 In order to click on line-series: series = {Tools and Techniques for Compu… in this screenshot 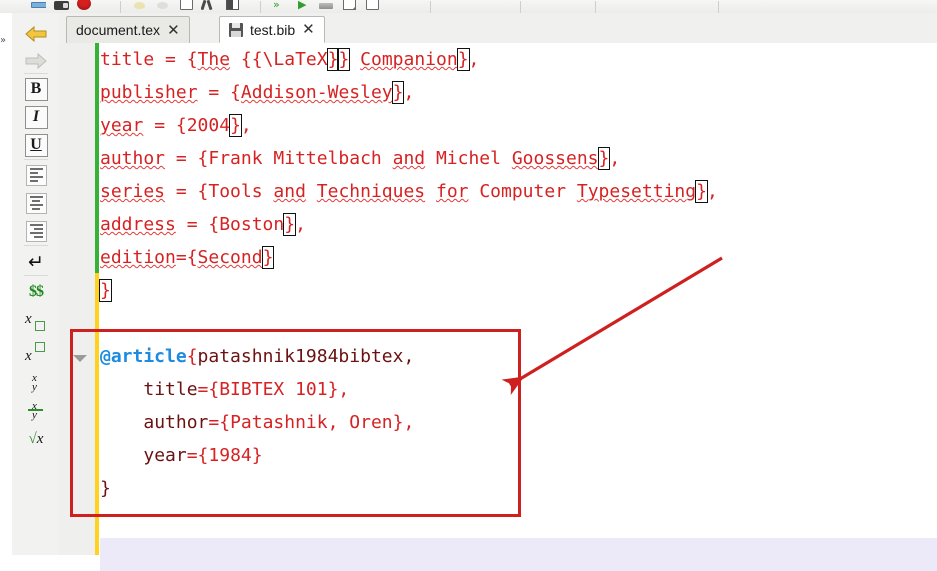, I will do `click(518, 191)`.